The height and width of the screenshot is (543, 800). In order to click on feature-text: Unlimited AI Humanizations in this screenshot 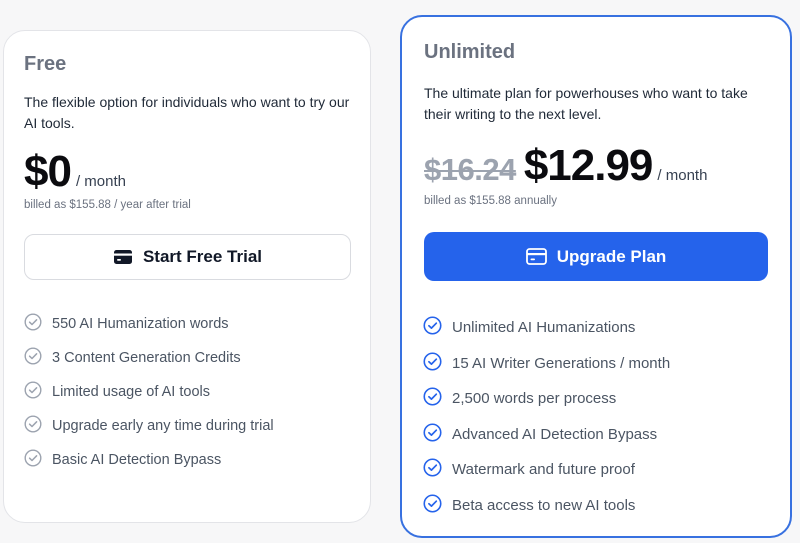, I will do `click(544, 328)`.